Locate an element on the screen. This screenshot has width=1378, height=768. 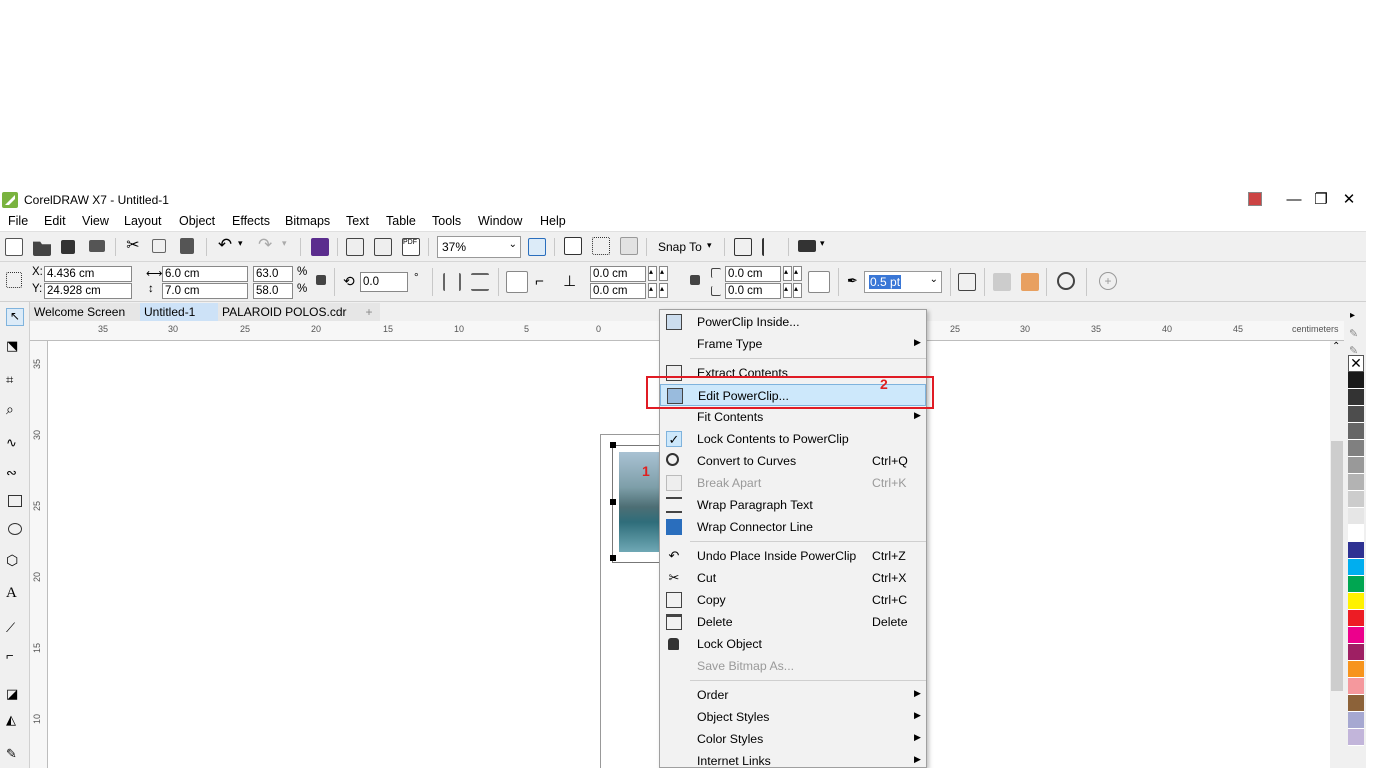
snap-to-dropdown-icon: ▾ is located at coordinates (709, 245).